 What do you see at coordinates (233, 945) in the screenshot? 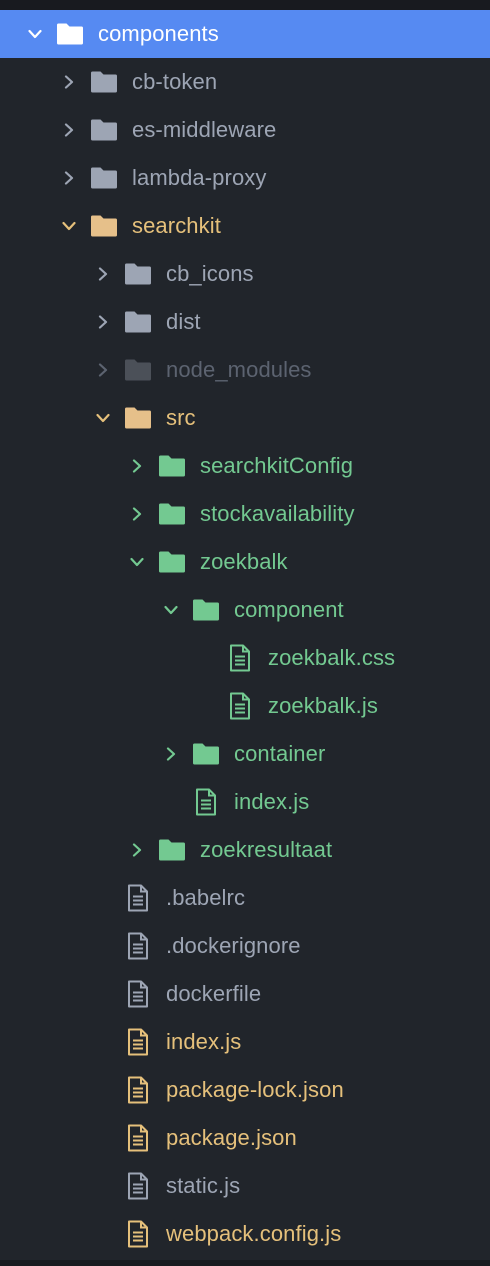
I see `tree-item-label: .dockerignore` at bounding box center [233, 945].